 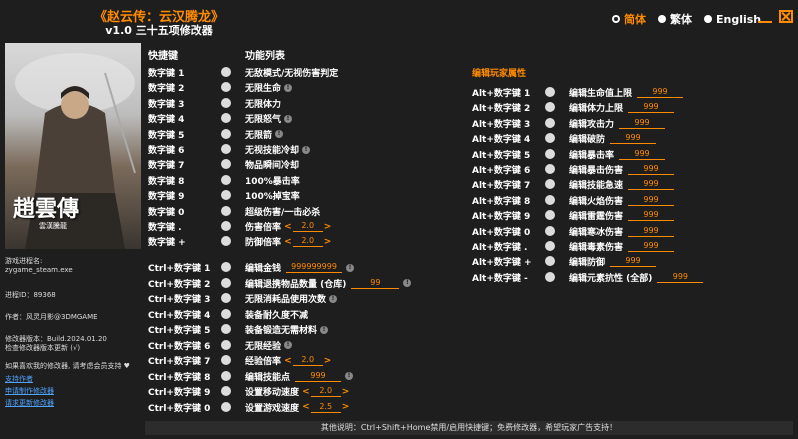 I want to click on hotkey-row-ctrl: Ctrl+数字键 7 经验倍率 <2.0 >, so click(x=278, y=360).